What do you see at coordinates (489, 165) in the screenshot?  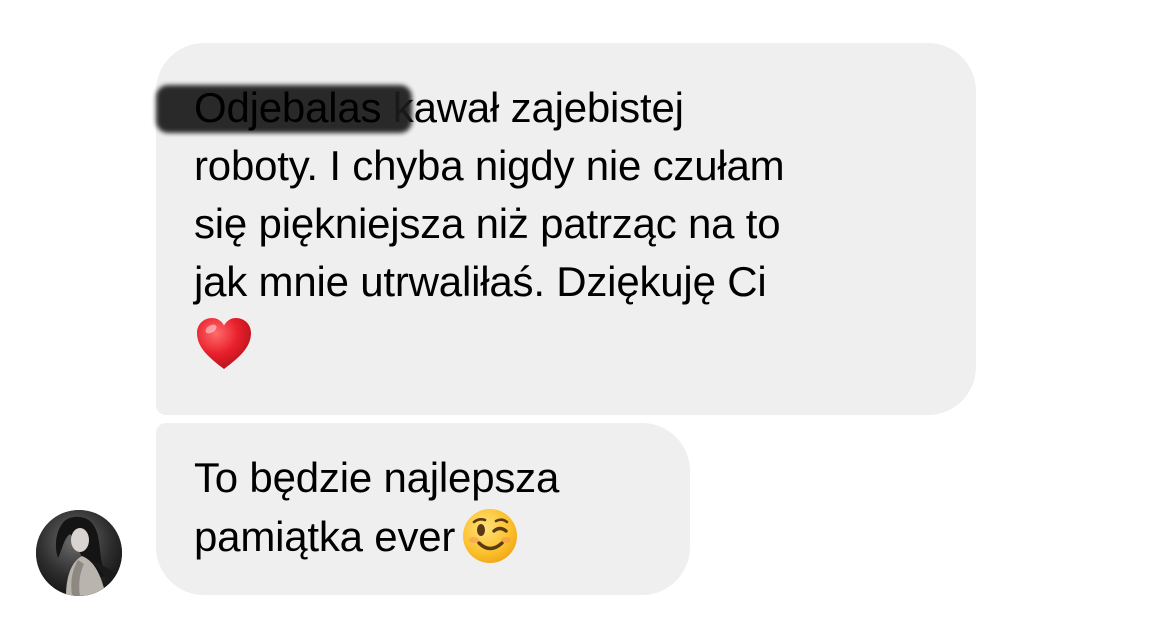 I see `message-line: roboty. I chyba nigdy nie czułam` at bounding box center [489, 165].